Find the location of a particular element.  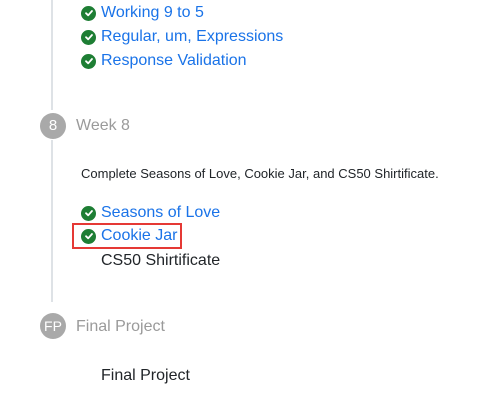

problem-link-seasons-of-love: Seasons of Love is located at coordinates (160, 213).